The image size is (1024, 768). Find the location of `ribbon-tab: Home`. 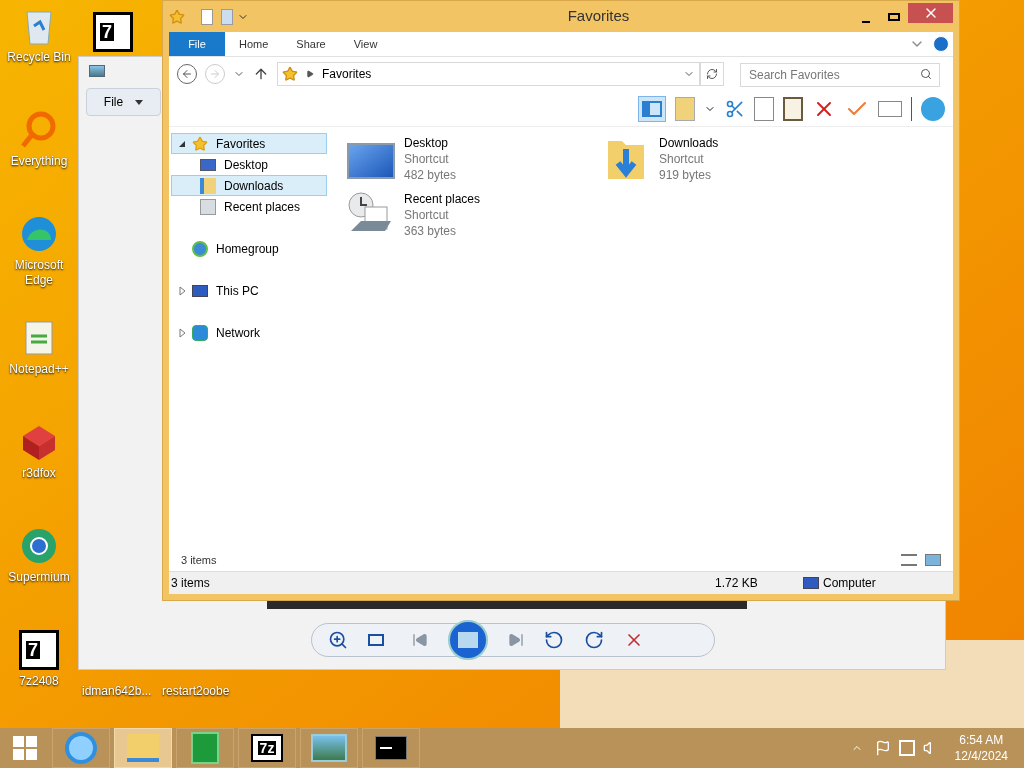

ribbon-tab: Home is located at coordinates (254, 44).